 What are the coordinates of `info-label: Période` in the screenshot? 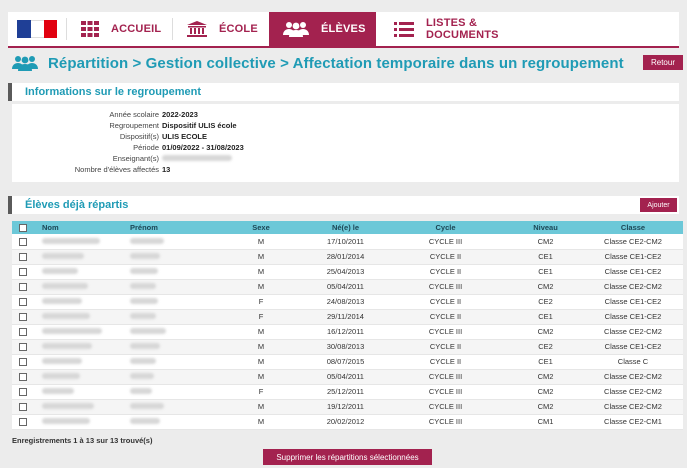 It's located at (146, 147).